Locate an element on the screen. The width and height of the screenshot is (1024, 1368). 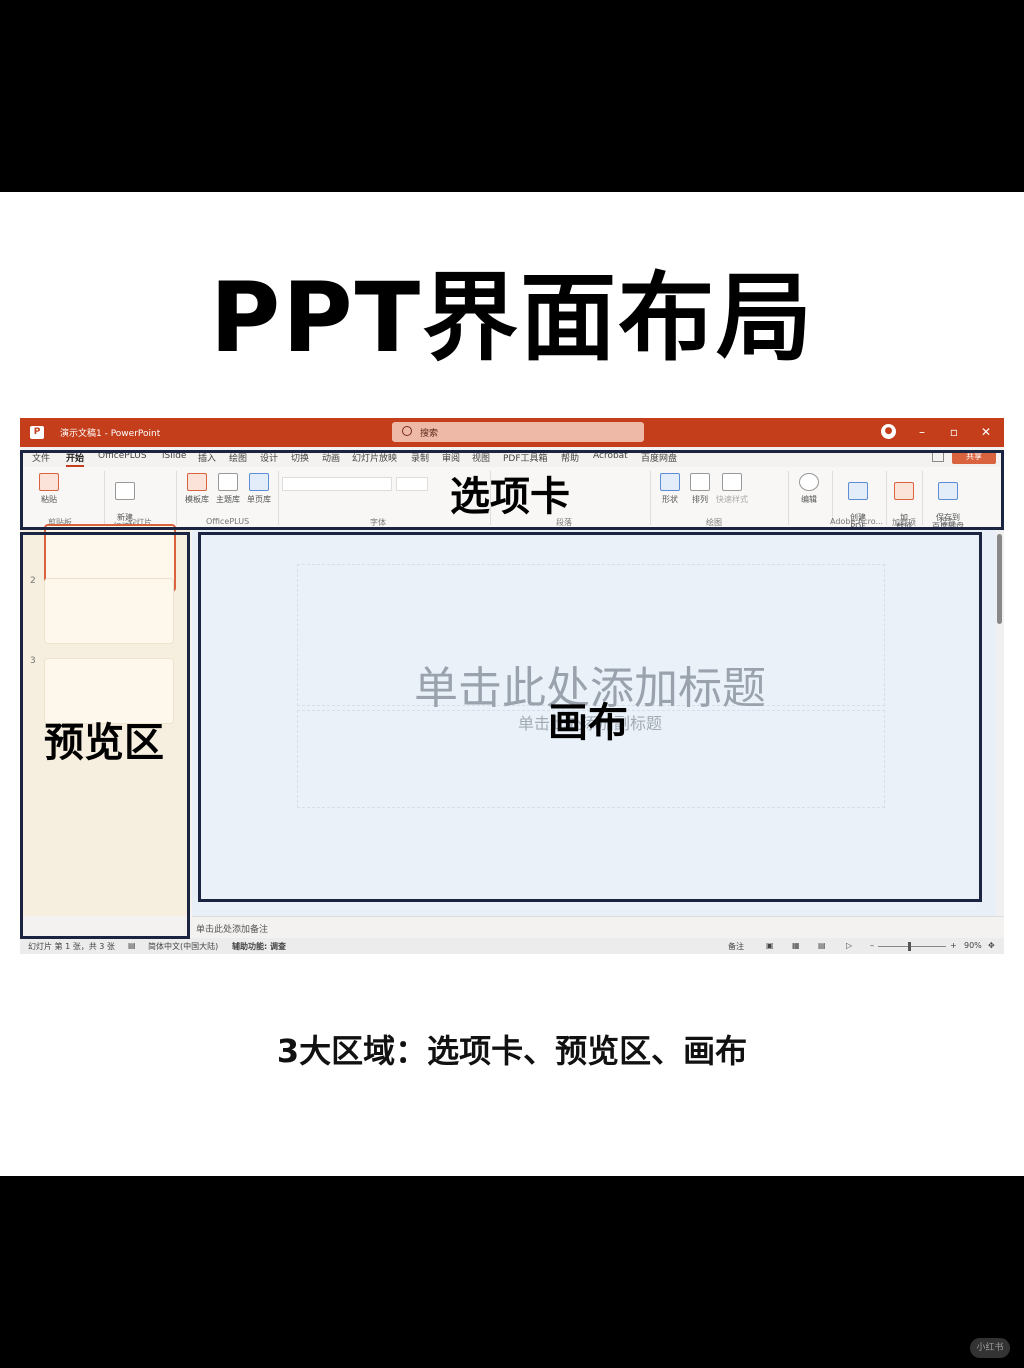
zoom-level: 90% is located at coordinates (973, 945).